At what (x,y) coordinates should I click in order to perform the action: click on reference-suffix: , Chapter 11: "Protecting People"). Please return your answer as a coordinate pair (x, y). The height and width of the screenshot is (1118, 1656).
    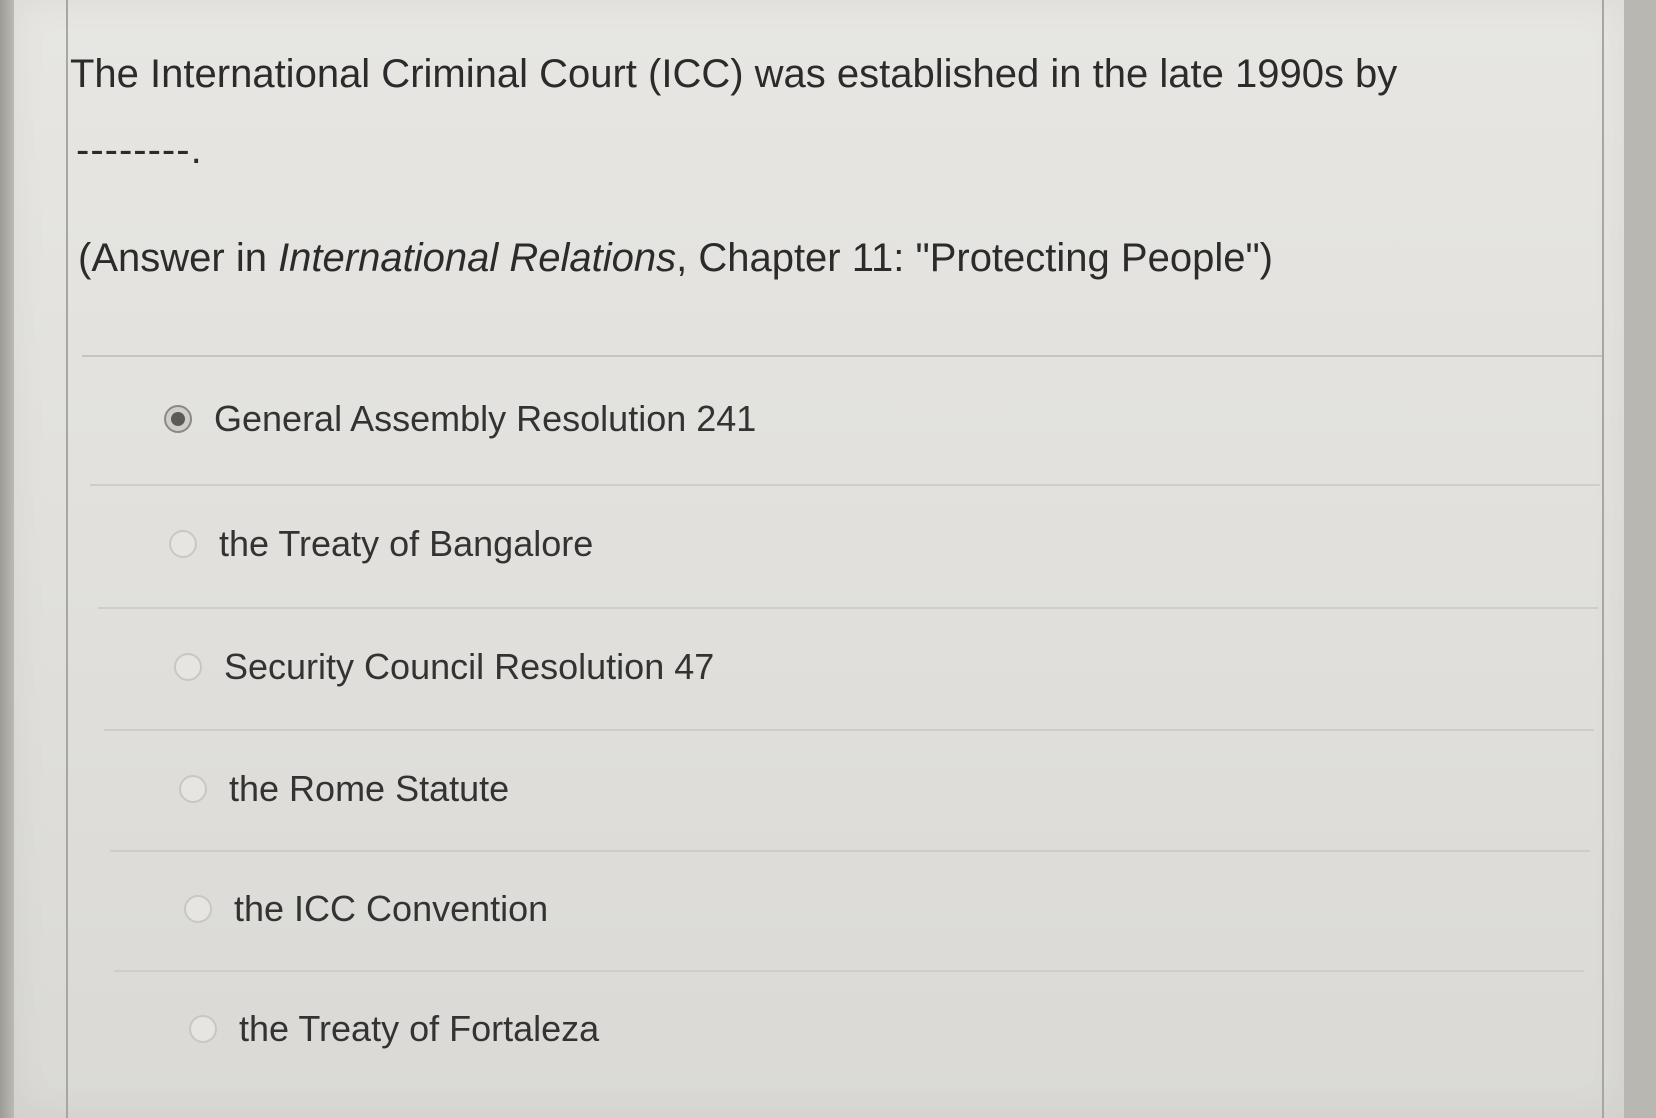
    Looking at the image, I should click on (974, 258).